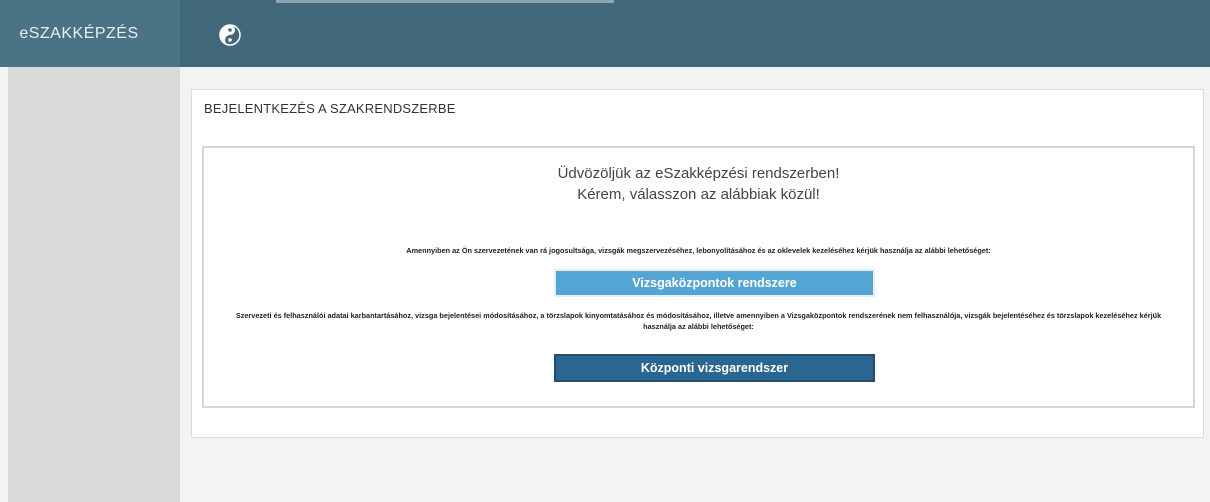  I want to click on welcome-line-2: Kérem, válasszon az alábbiak közül!, so click(698, 194).